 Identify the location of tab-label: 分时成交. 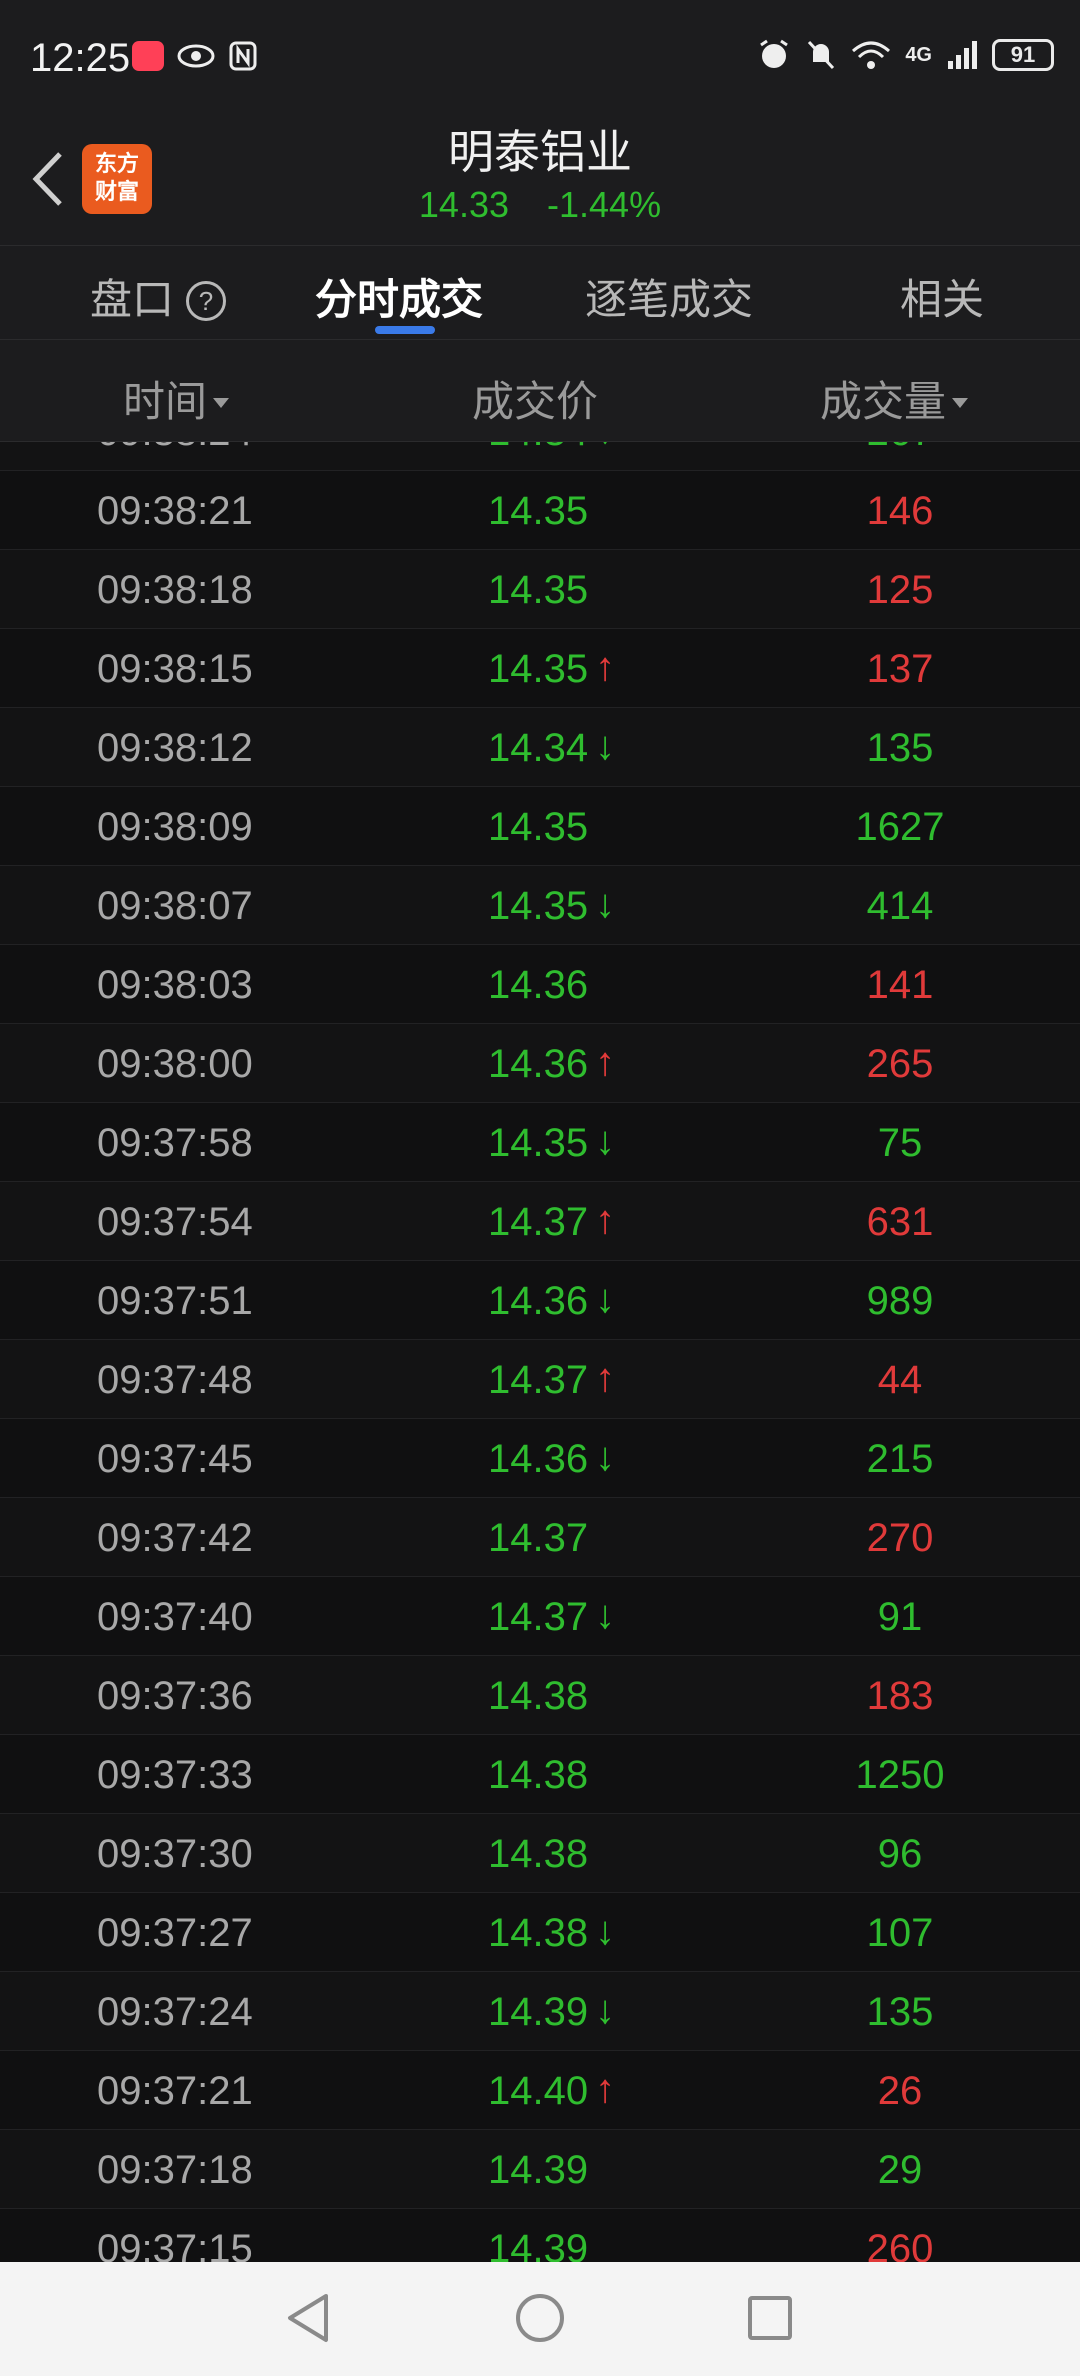
(399, 299).